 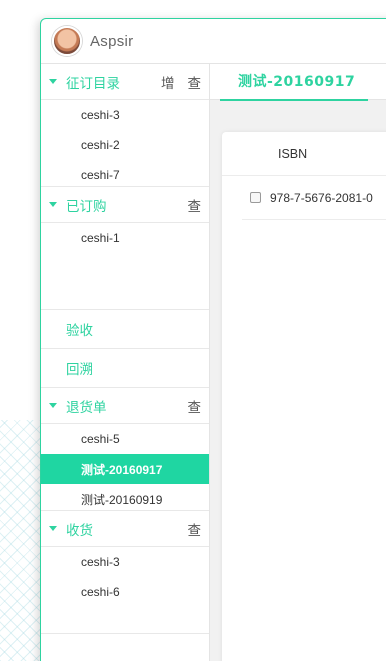 What do you see at coordinates (125, 238) in the screenshot?
I see `list-item: ceshi-1` at bounding box center [125, 238].